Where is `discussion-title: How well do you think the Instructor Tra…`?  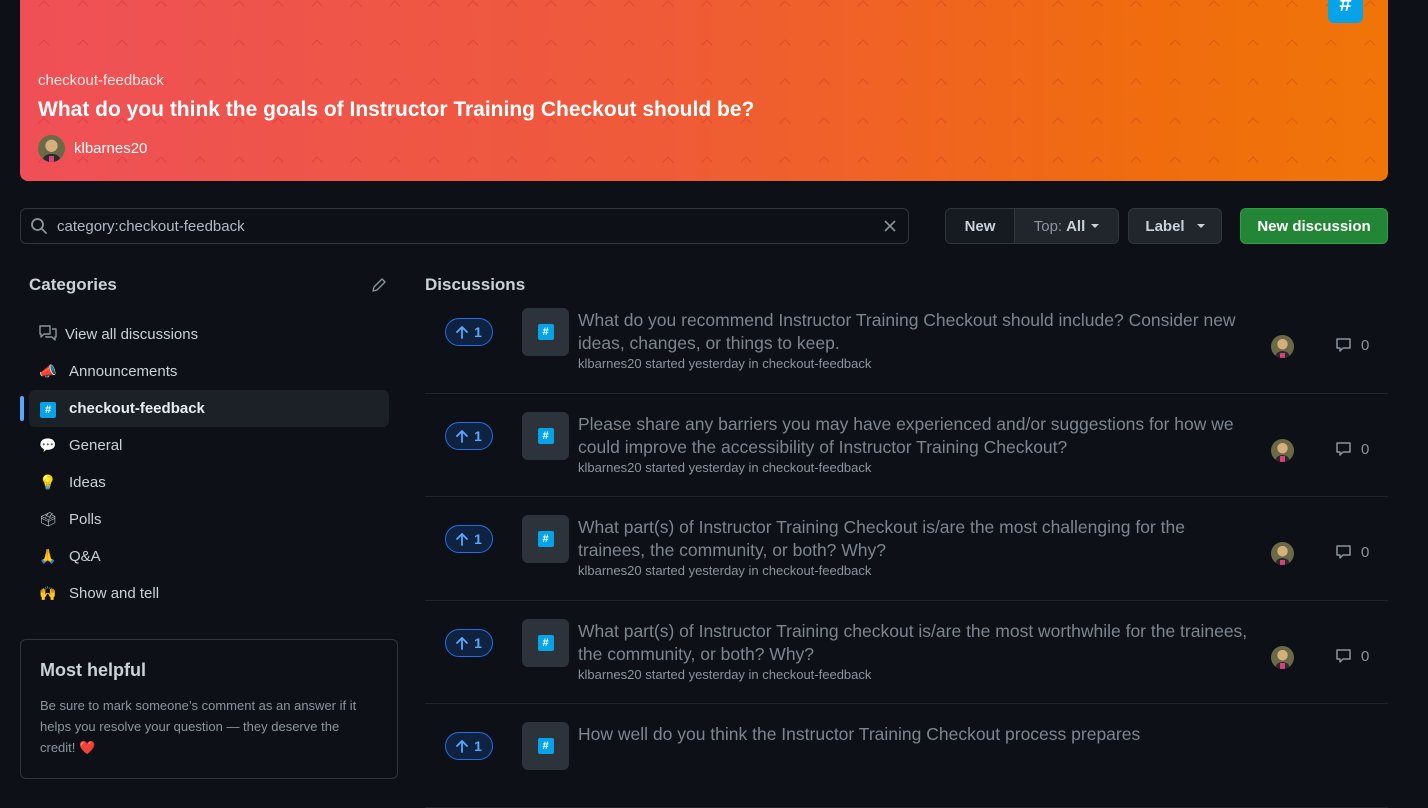 discussion-title: How well do you think the Instructor Tra… is located at coordinates (913, 734).